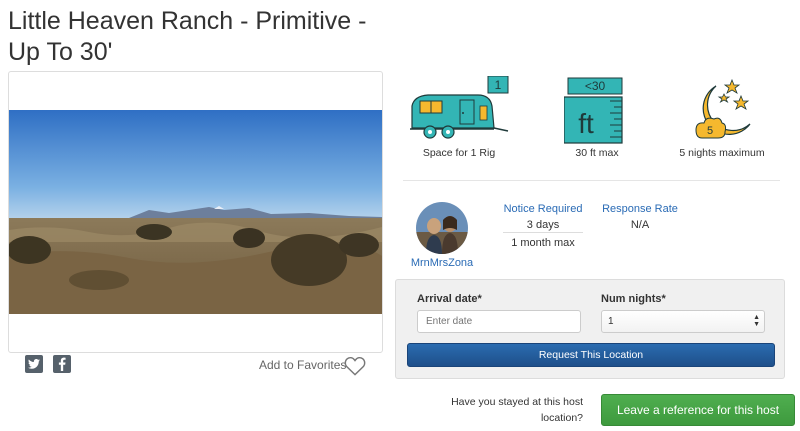 The width and height of the screenshot is (800, 431). What do you see at coordinates (459, 107) in the screenshot?
I see `rv-trailer-icon: 1` at bounding box center [459, 107].